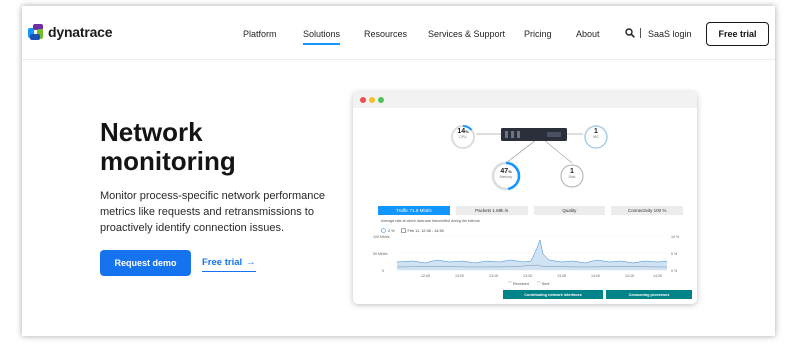 This screenshot has width=797, height=350. What do you see at coordinates (381, 100) in the screenshot?
I see `maximize-dot-icon` at bounding box center [381, 100].